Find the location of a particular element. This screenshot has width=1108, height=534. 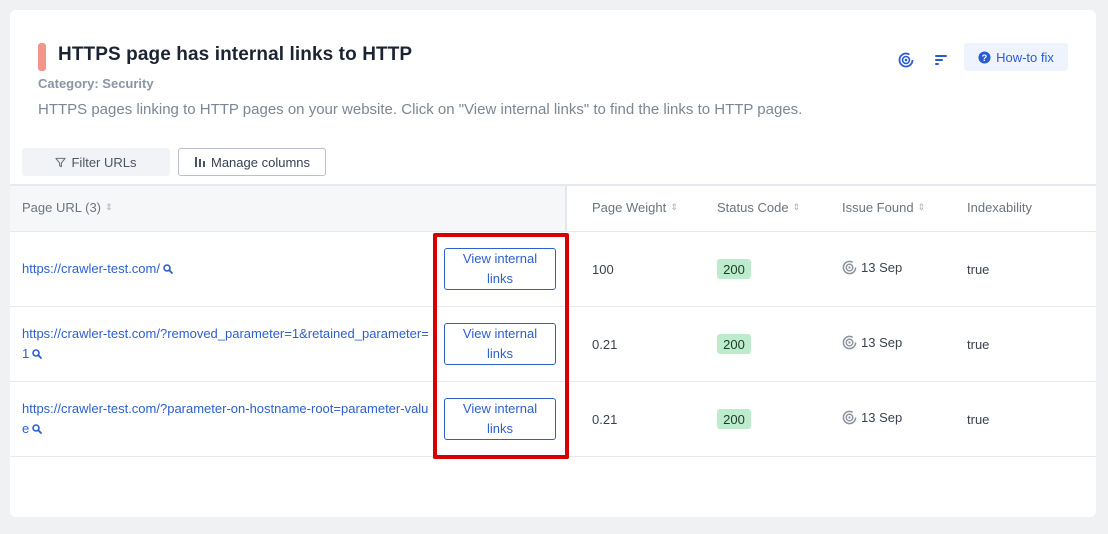

severity-marker is located at coordinates (42, 57).